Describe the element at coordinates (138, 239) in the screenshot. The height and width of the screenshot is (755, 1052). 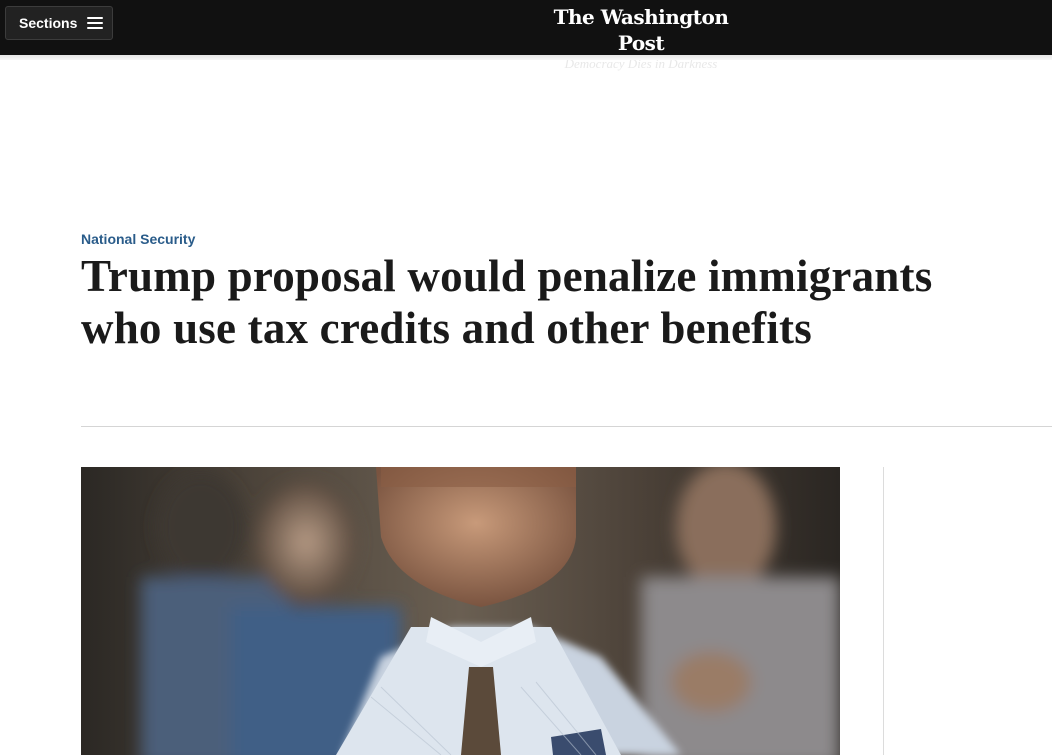
I see `section-kicker-link: National Security` at that location.